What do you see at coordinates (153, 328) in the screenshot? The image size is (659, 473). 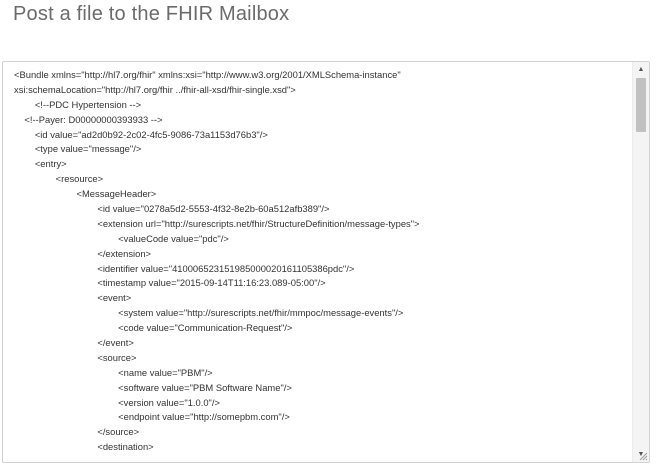 I see `code-line: <code value="Communication-Request"/>` at bounding box center [153, 328].